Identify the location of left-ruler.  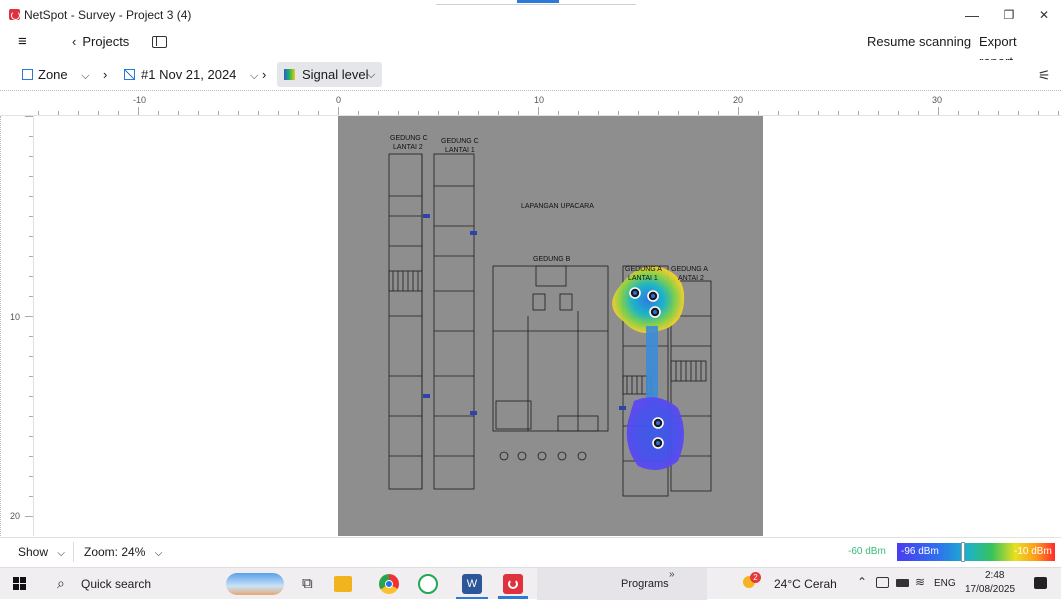
(17, 326).